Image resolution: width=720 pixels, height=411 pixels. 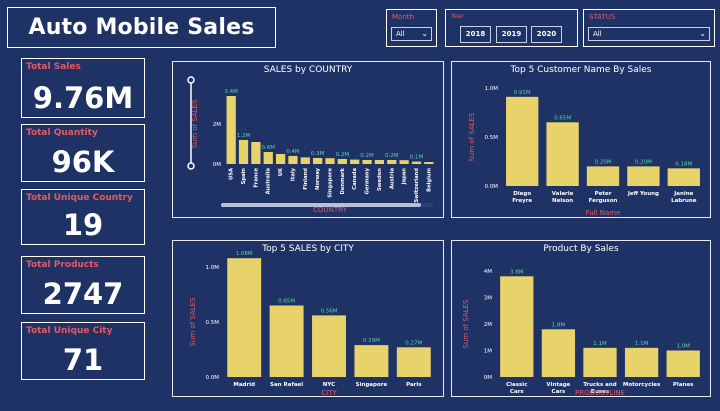 I want to click on data-label: 1.0M, so click(x=683, y=347).